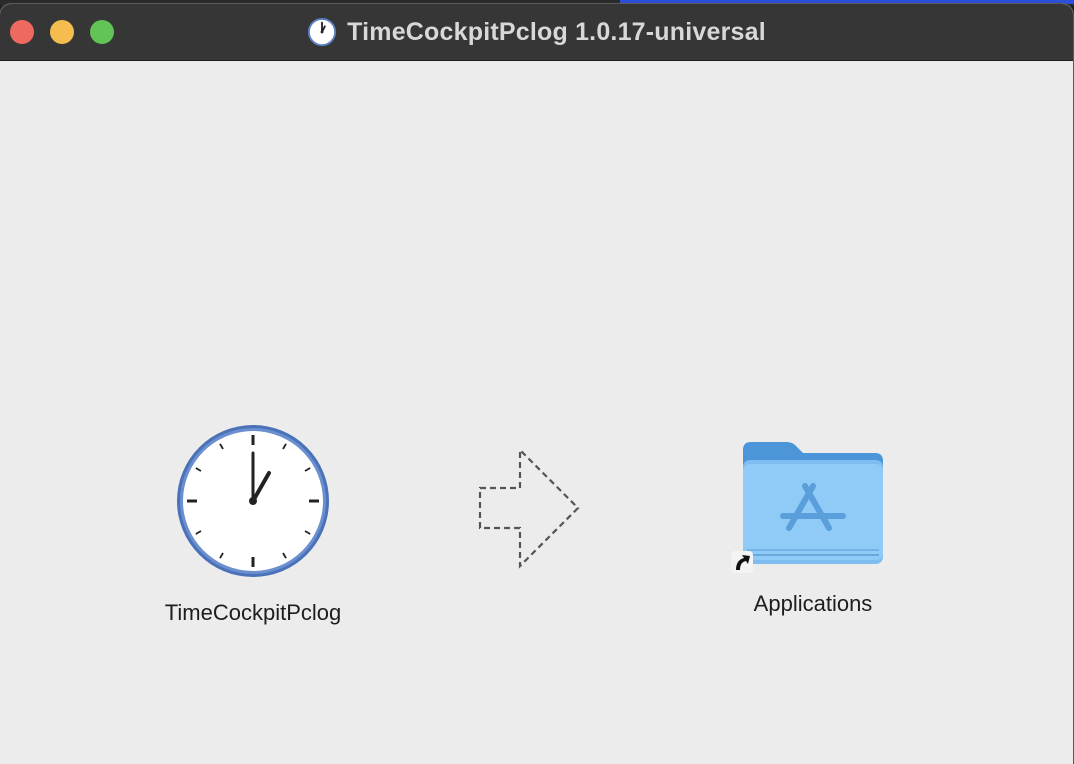  I want to click on title-container: TimeCockpitPclog 1.0.17-universal, so click(536, 32).